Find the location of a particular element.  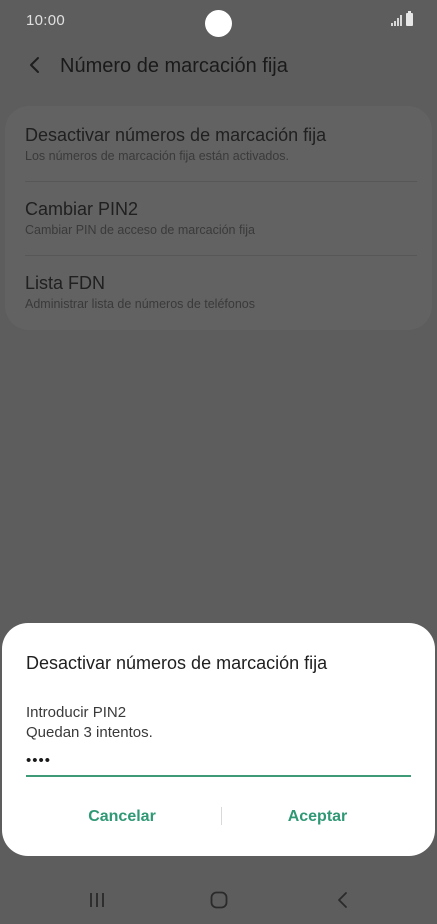

battery-icon is located at coordinates (409, 18).